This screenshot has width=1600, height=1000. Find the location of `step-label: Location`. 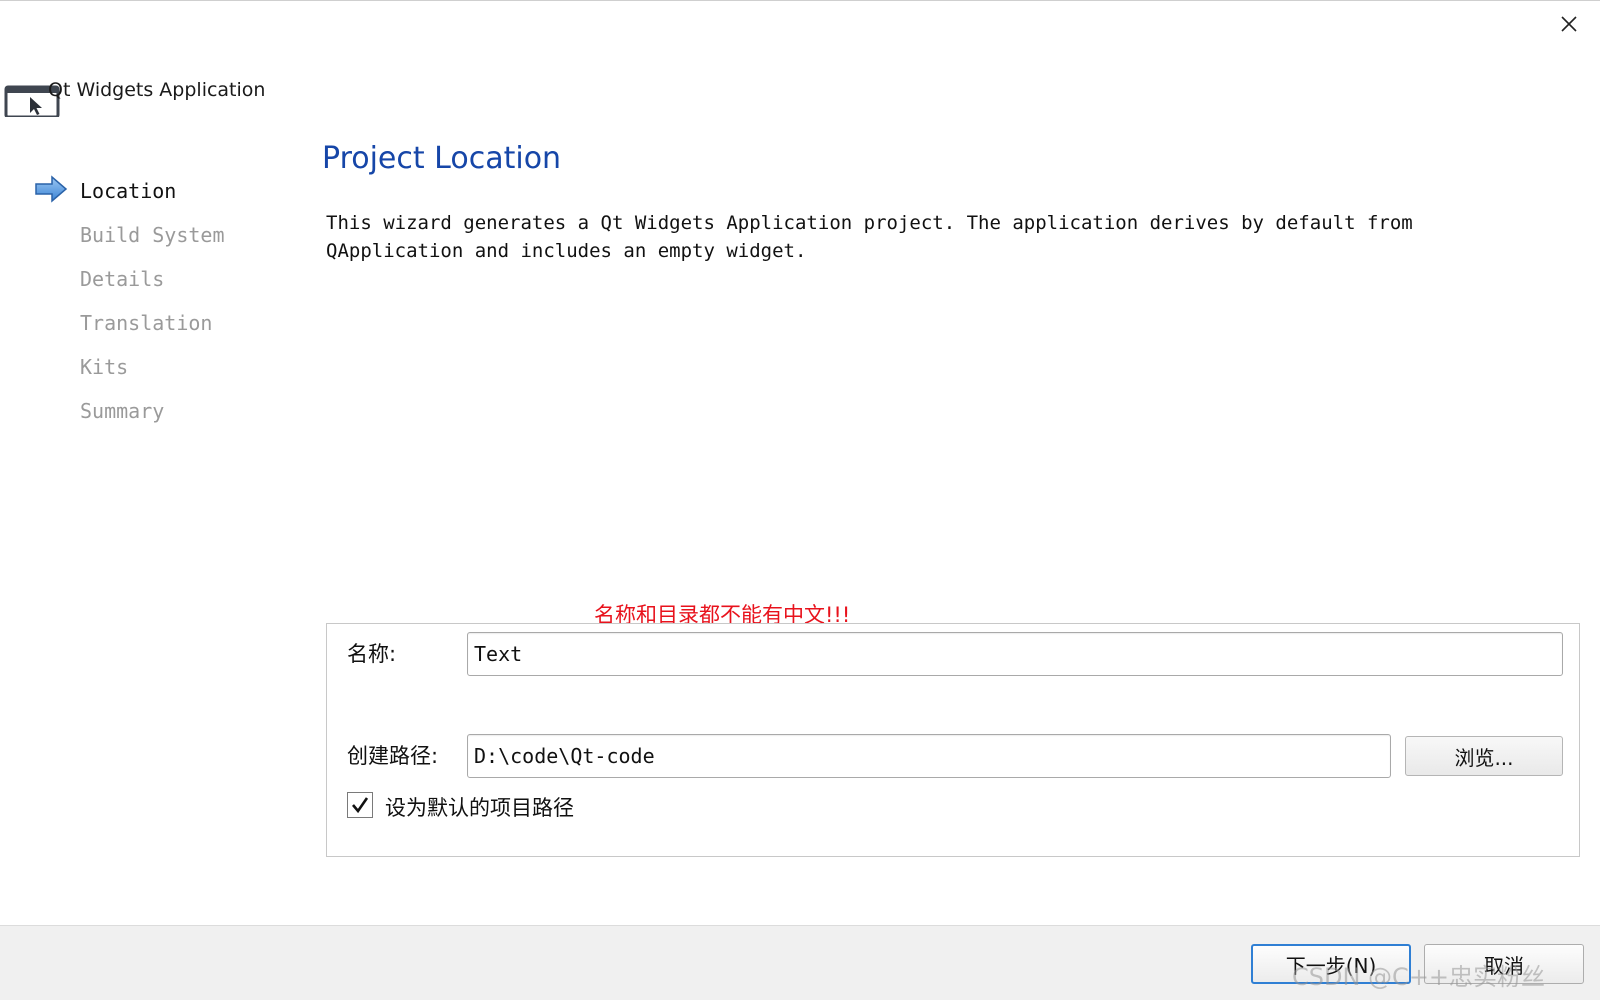

step-label: Location is located at coordinates (128, 191).